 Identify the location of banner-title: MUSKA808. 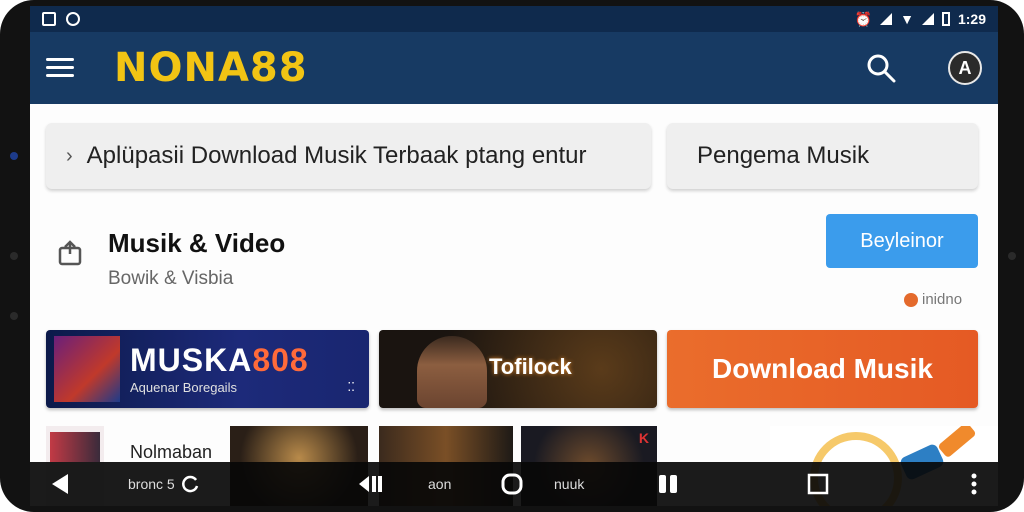
(219, 360).